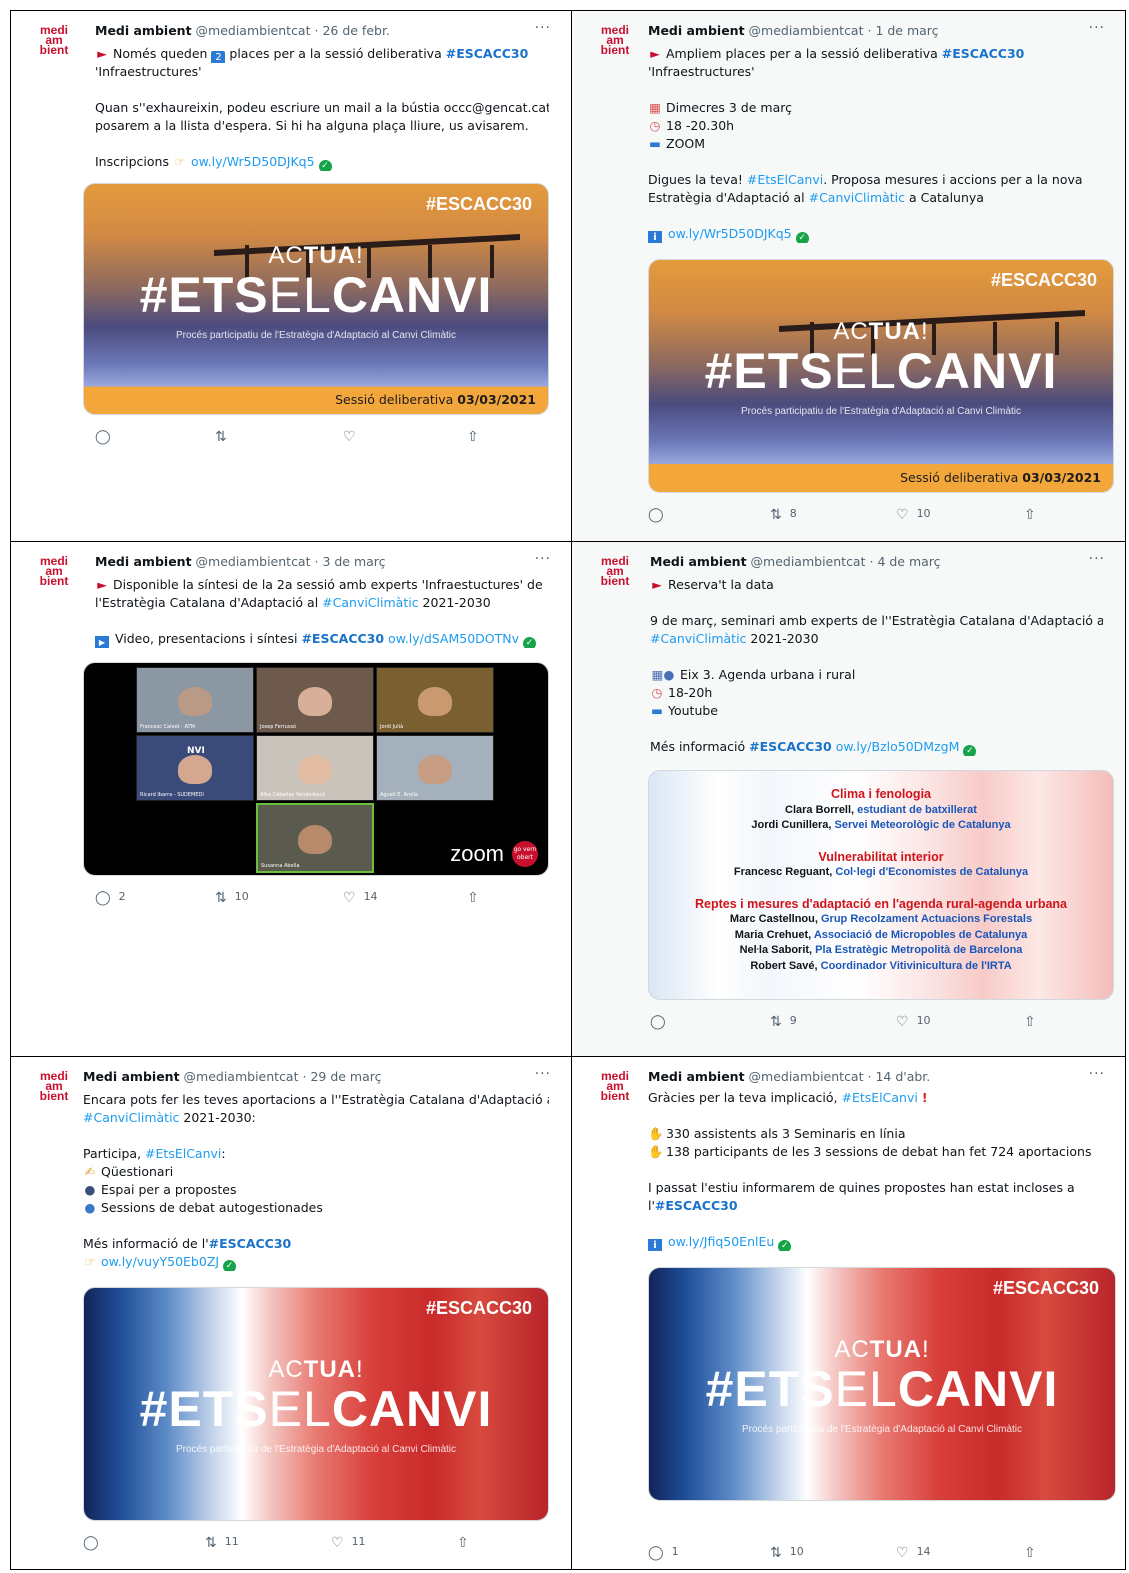  I want to click on short-link: ow.ly/vuyY50Eb0ZJ, so click(160, 1261).